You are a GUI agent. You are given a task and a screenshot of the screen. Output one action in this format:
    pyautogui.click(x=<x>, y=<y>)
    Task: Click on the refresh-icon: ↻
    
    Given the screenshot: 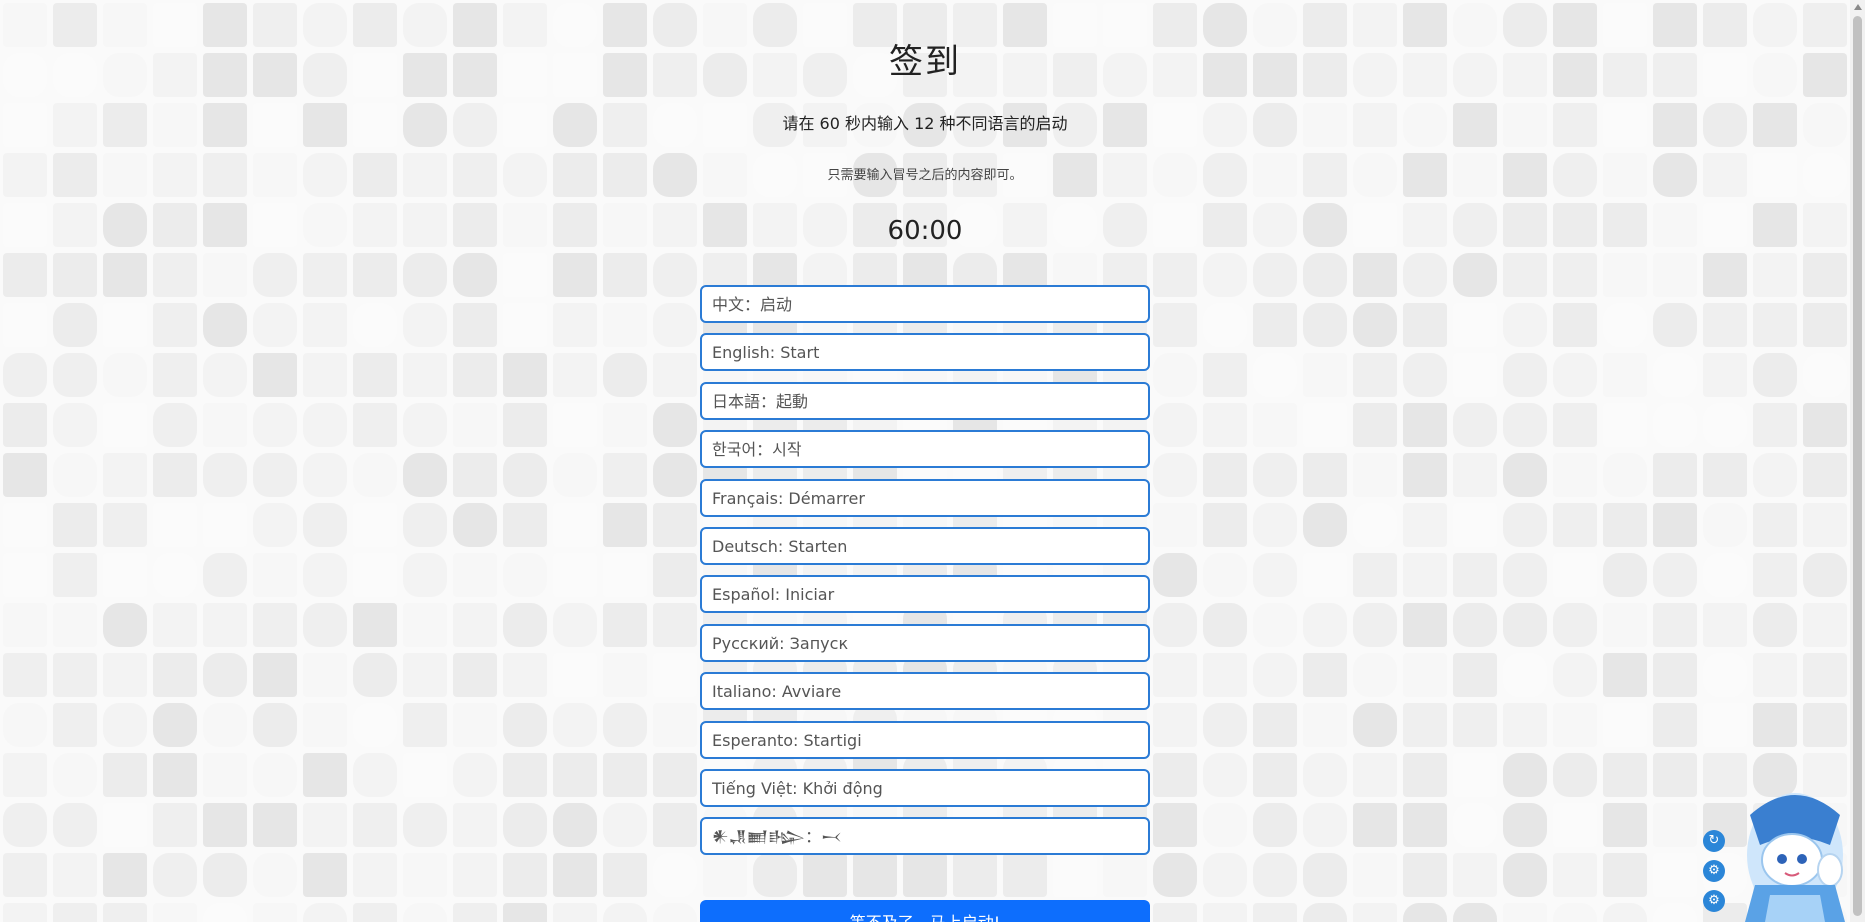 What is the action you would take?
    pyautogui.click(x=1714, y=841)
    